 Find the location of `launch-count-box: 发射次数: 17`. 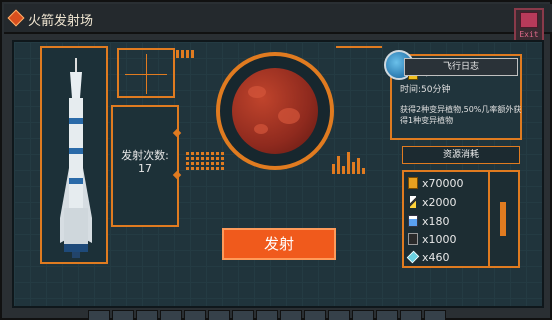

launch-count-box: 发射次数: 17 is located at coordinates (145, 166).